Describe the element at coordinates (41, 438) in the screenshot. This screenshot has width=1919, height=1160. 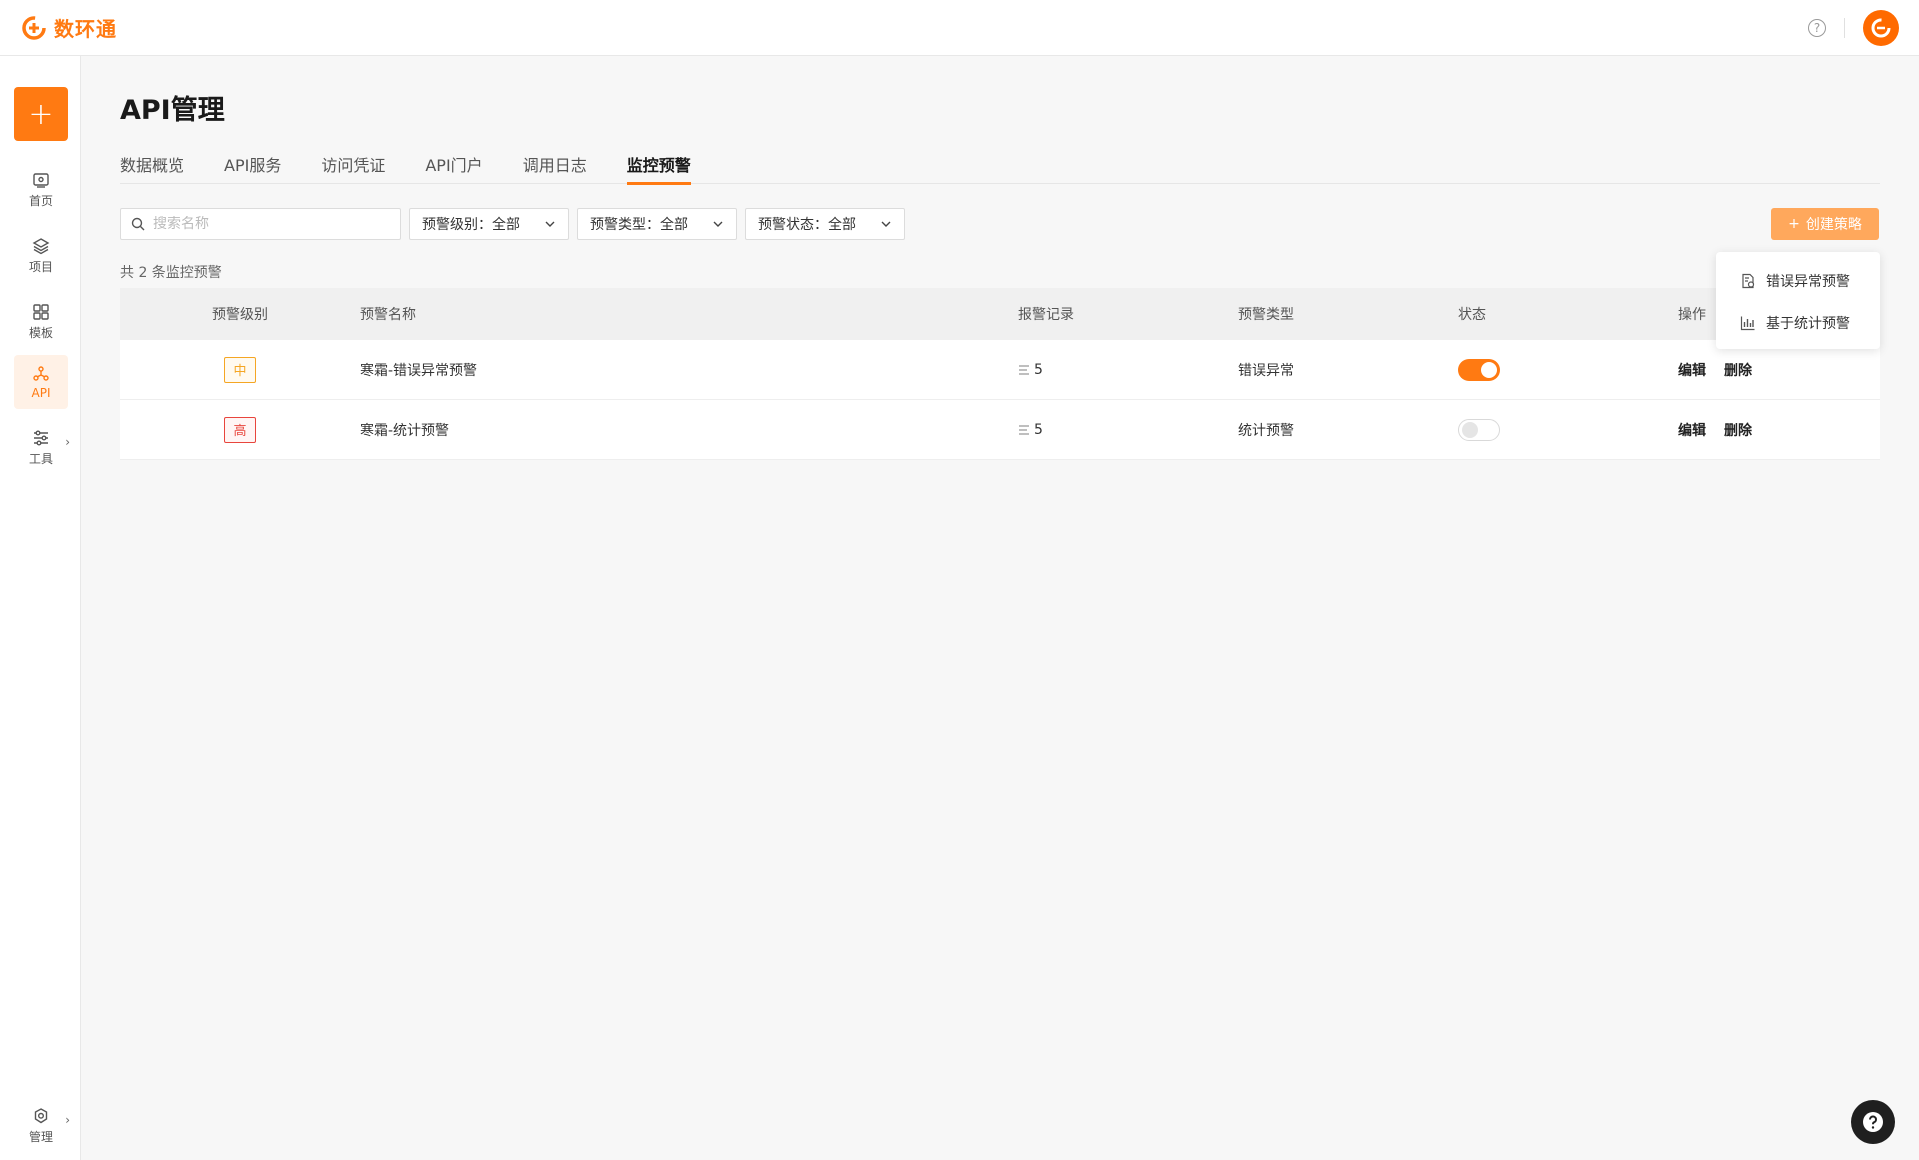
I see `sliders-icon` at that location.